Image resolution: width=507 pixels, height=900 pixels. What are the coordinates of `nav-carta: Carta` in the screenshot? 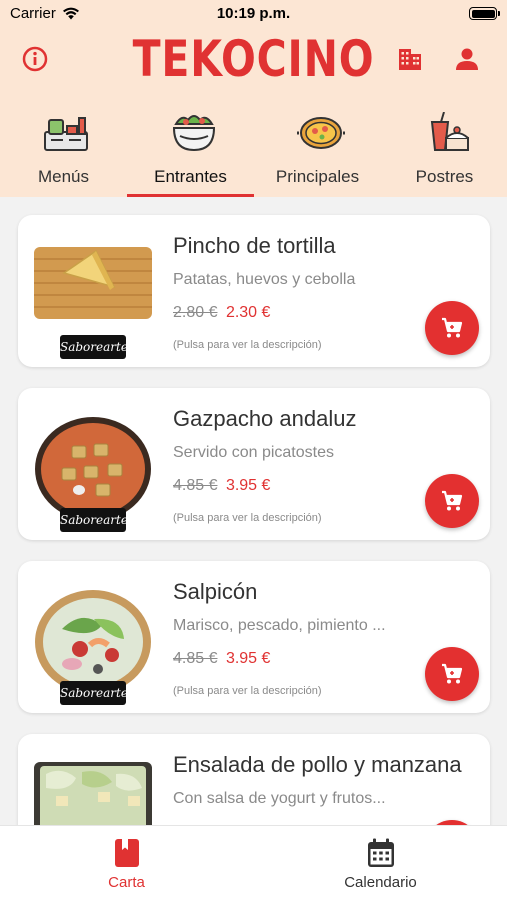 It's located at (126, 863).